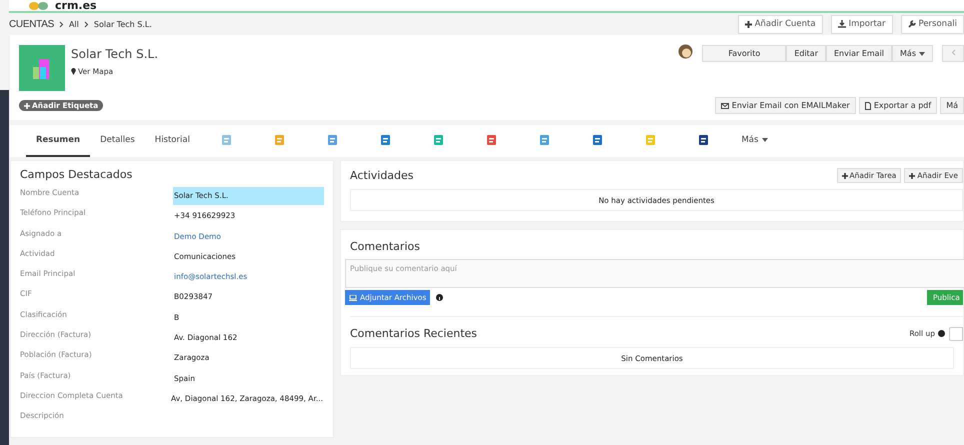 The width and height of the screenshot is (964, 445). Describe the element at coordinates (382, 175) in the screenshot. I see `card-title: Actividades` at that location.